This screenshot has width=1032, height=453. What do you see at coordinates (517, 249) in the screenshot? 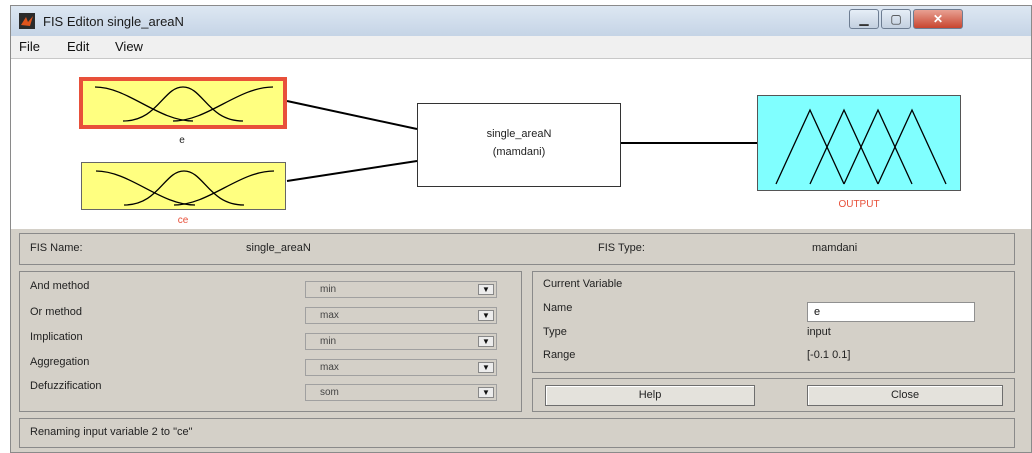
I see `fis-info-panel: FIS Name: single_areaN FIS Type: mamdani` at bounding box center [517, 249].